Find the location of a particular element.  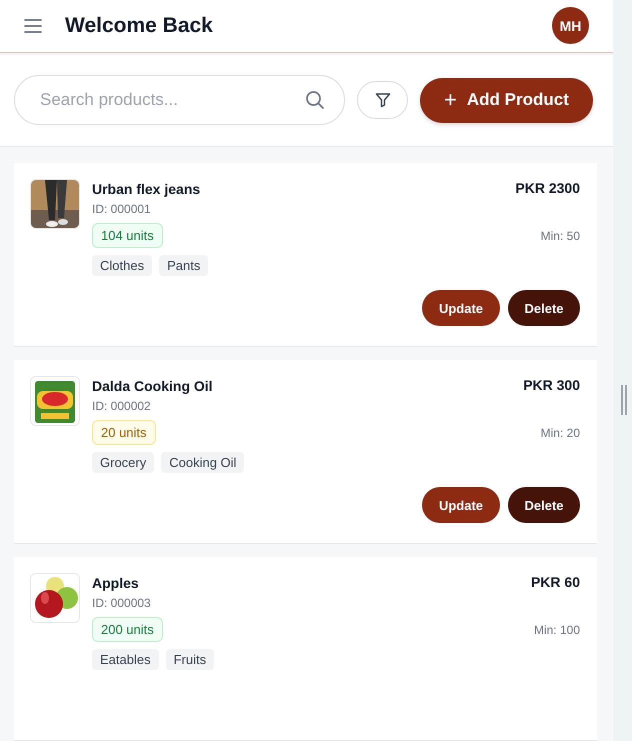

resize-handle is located at coordinates (624, 400).